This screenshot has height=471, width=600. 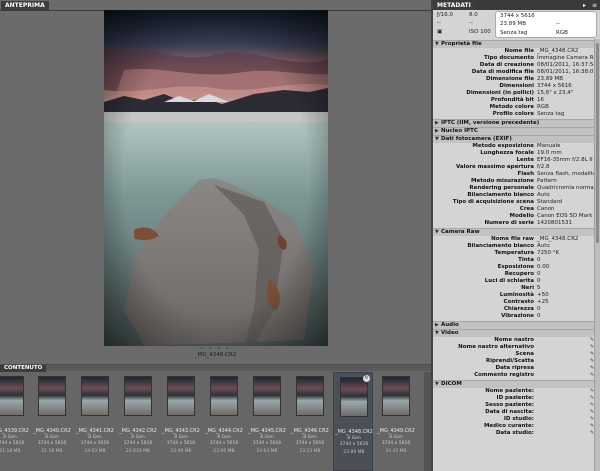 What do you see at coordinates (95, 451) in the screenshot?
I see `thumbnail-filesize: 24.03 MB` at bounding box center [95, 451].